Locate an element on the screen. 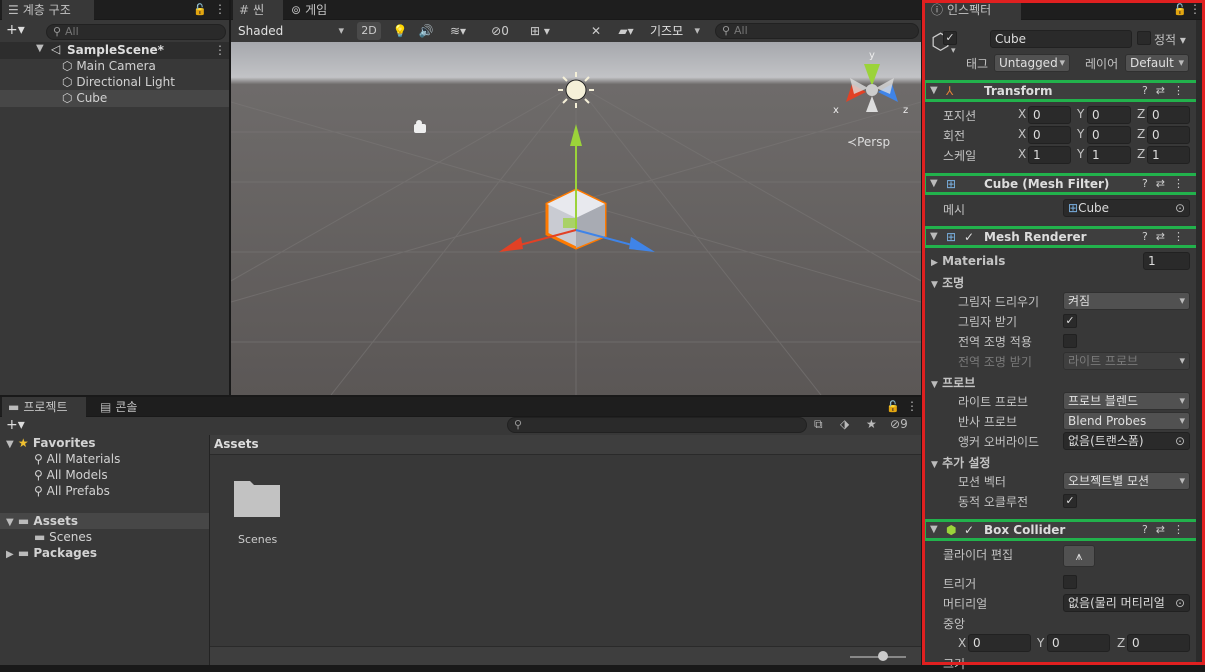  mesh-filter-header: ▼ ⊞ Cube (Mesh Filter) ?⇄⋮ is located at coordinates (1063, 184).